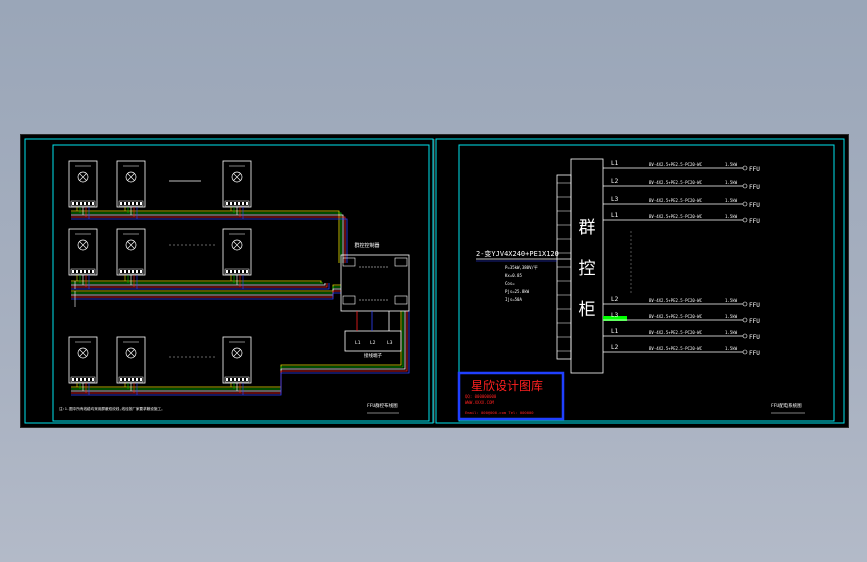 The image size is (867, 562). What do you see at coordinates (481, 396) in the screenshot?
I see `stamp-line-1: QQ: 000000000` at bounding box center [481, 396].